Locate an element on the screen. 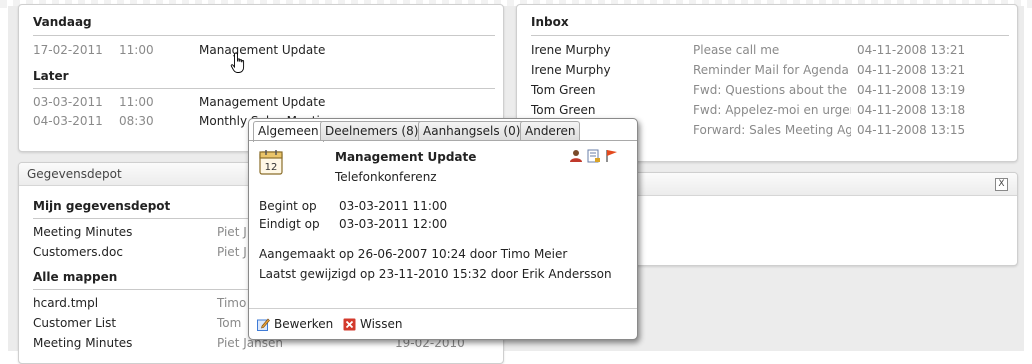 Image resolution: width=1032 pixels, height=364 pixels. mail-subject: Fwd: Appelez-moi en urgenc is located at coordinates (772, 110).